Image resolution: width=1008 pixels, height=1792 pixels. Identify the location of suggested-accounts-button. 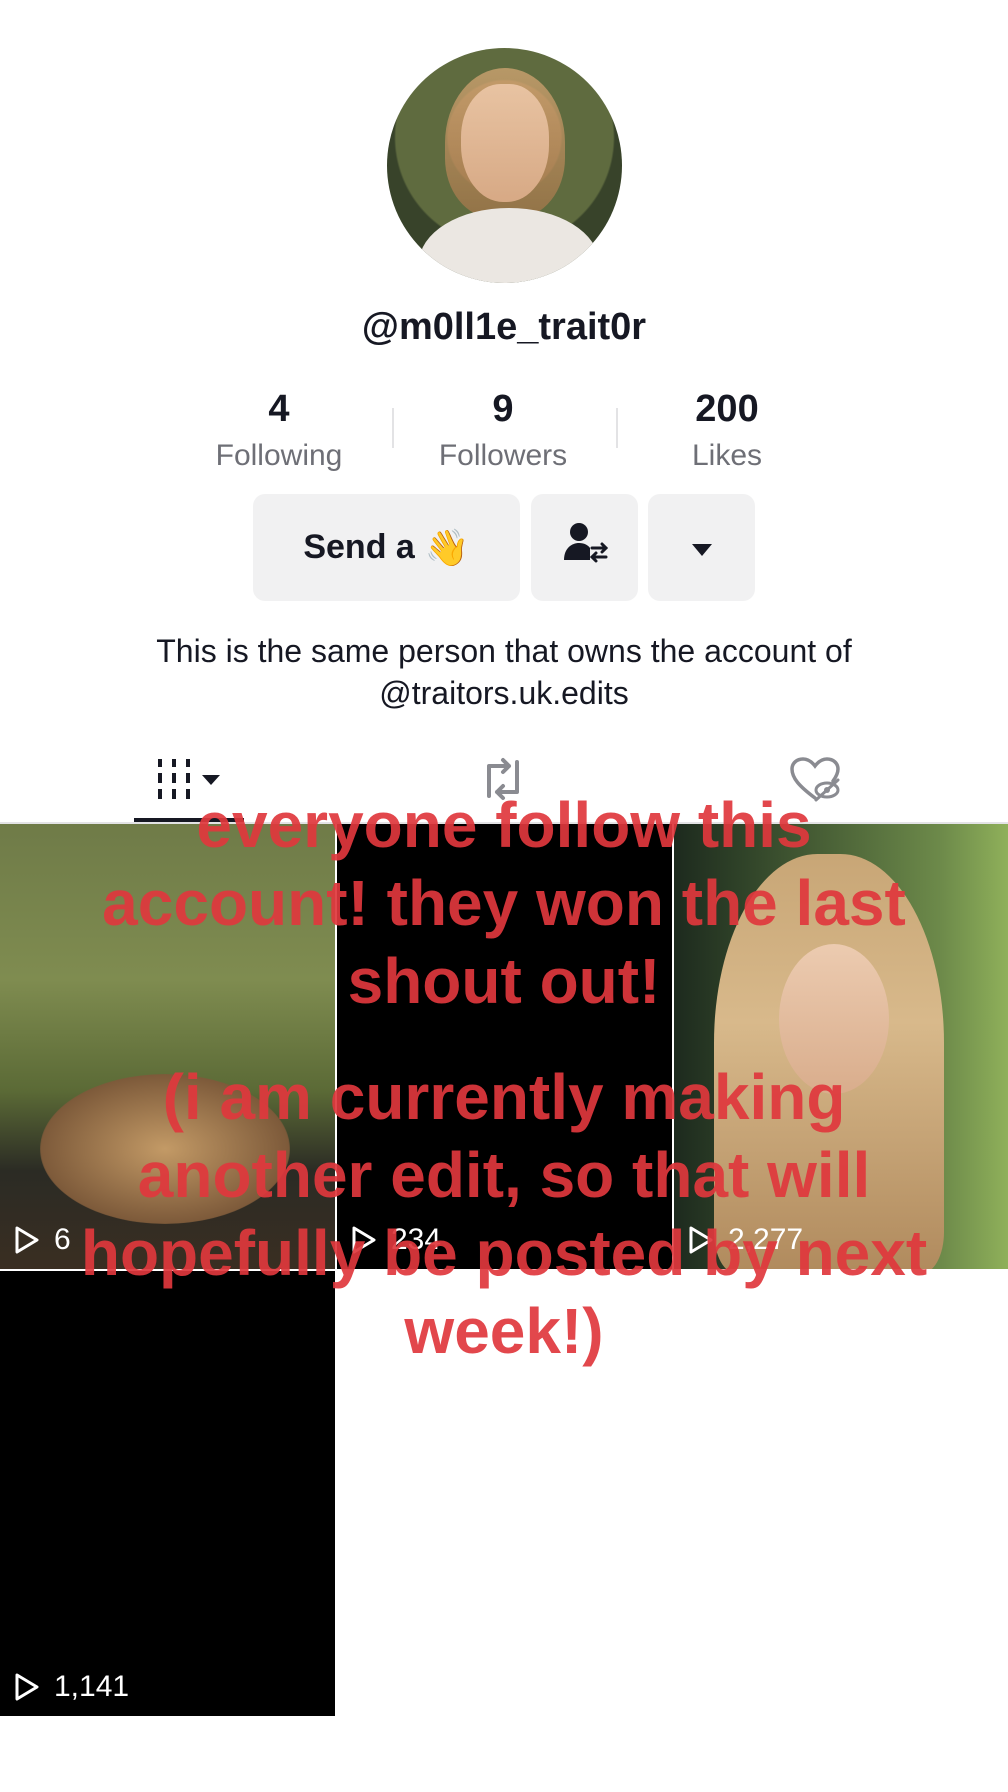
(584, 547).